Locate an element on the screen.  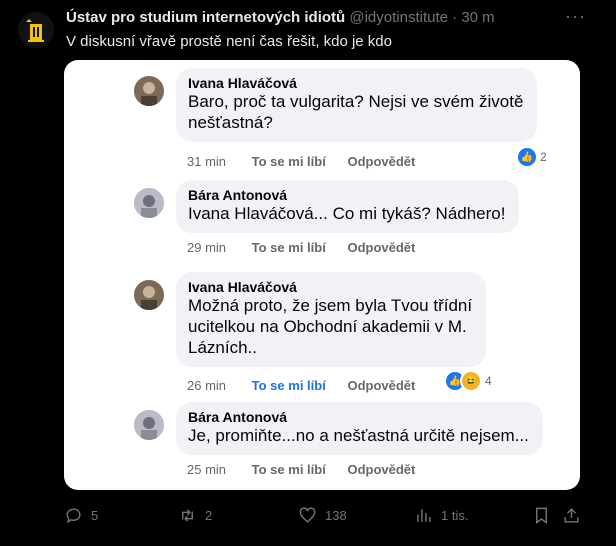
retweet-count: 2 is located at coordinates (209, 515).